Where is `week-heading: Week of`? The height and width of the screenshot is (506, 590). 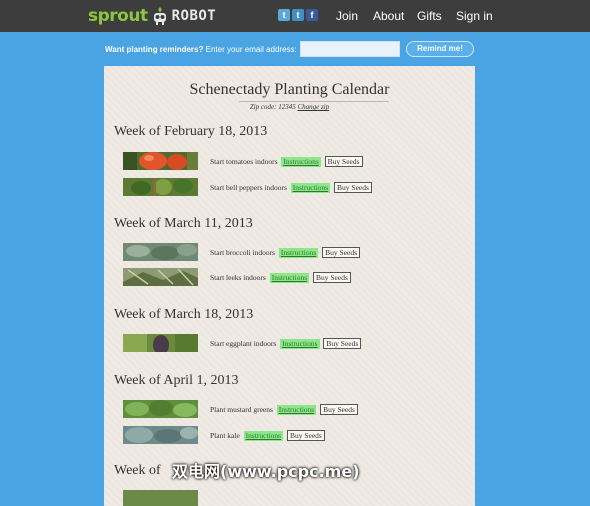 week-heading: Week of is located at coordinates (137, 470).